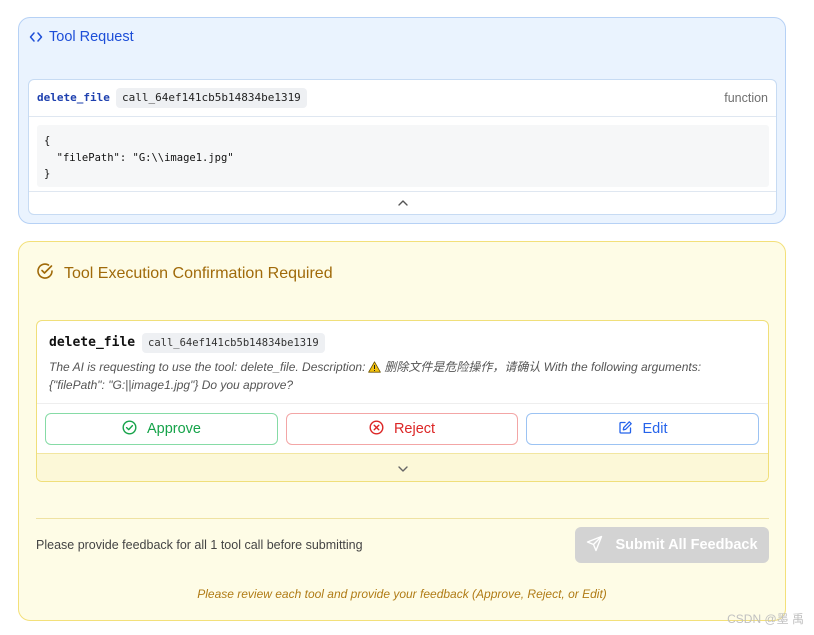 The width and height of the screenshot is (814, 635). I want to click on expand-toggle, so click(402, 467).